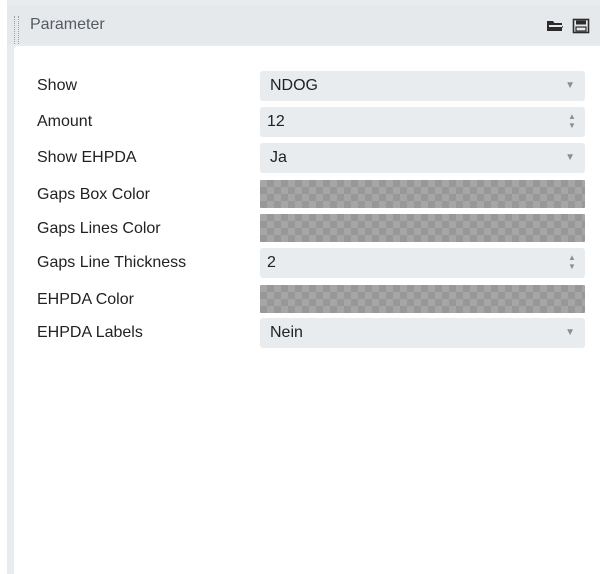 The height and width of the screenshot is (574, 600). Describe the element at coordinates (286, 332) in the screenshot. I see `select-value: Nein` at that location.